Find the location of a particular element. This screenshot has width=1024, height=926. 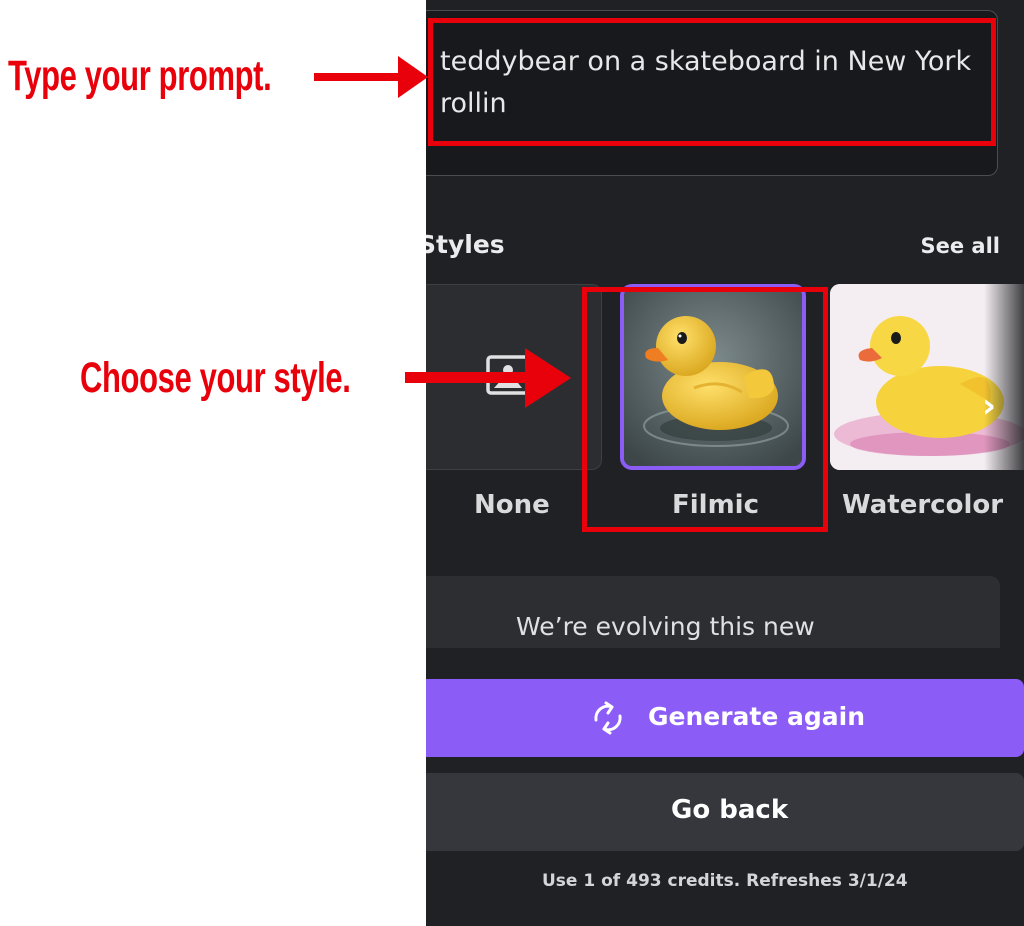

credits-text: Use 1 of 493 credits. Refreshes 3/1/24 is located at coordinates (725, 881).